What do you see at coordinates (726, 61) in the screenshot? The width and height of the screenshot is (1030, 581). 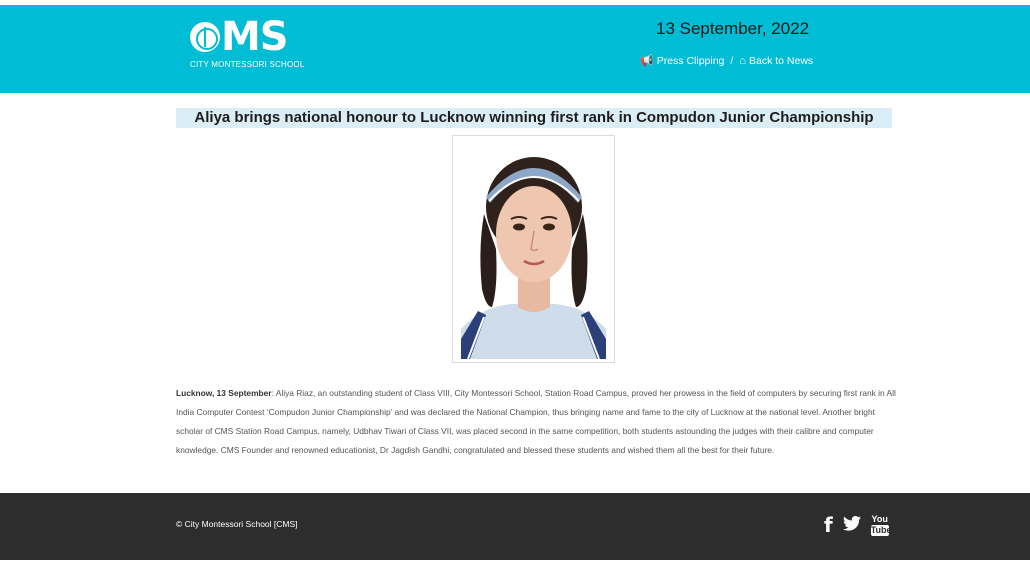 I see `header-nav: 📢 Press Clipping / ⌂ Back to News` at bounding box center [726, 61].